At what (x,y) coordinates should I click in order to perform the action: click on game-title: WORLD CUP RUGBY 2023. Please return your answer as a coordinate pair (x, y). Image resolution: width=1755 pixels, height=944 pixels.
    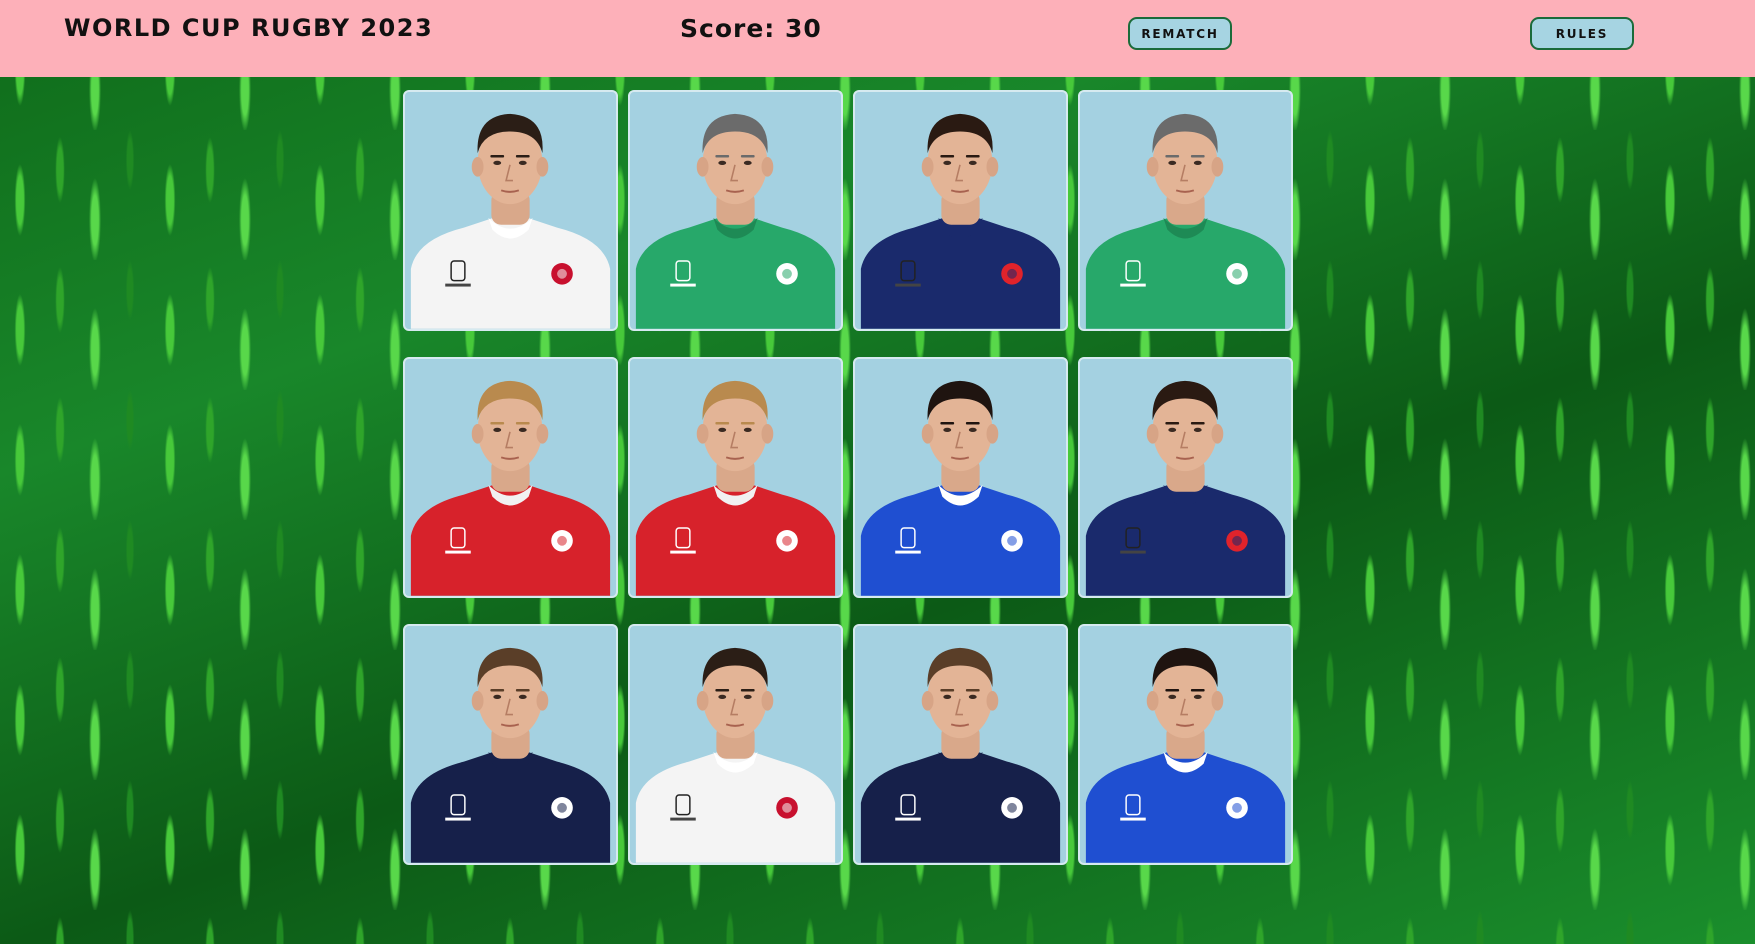
    Looking at the image, I should click on (249, 28).